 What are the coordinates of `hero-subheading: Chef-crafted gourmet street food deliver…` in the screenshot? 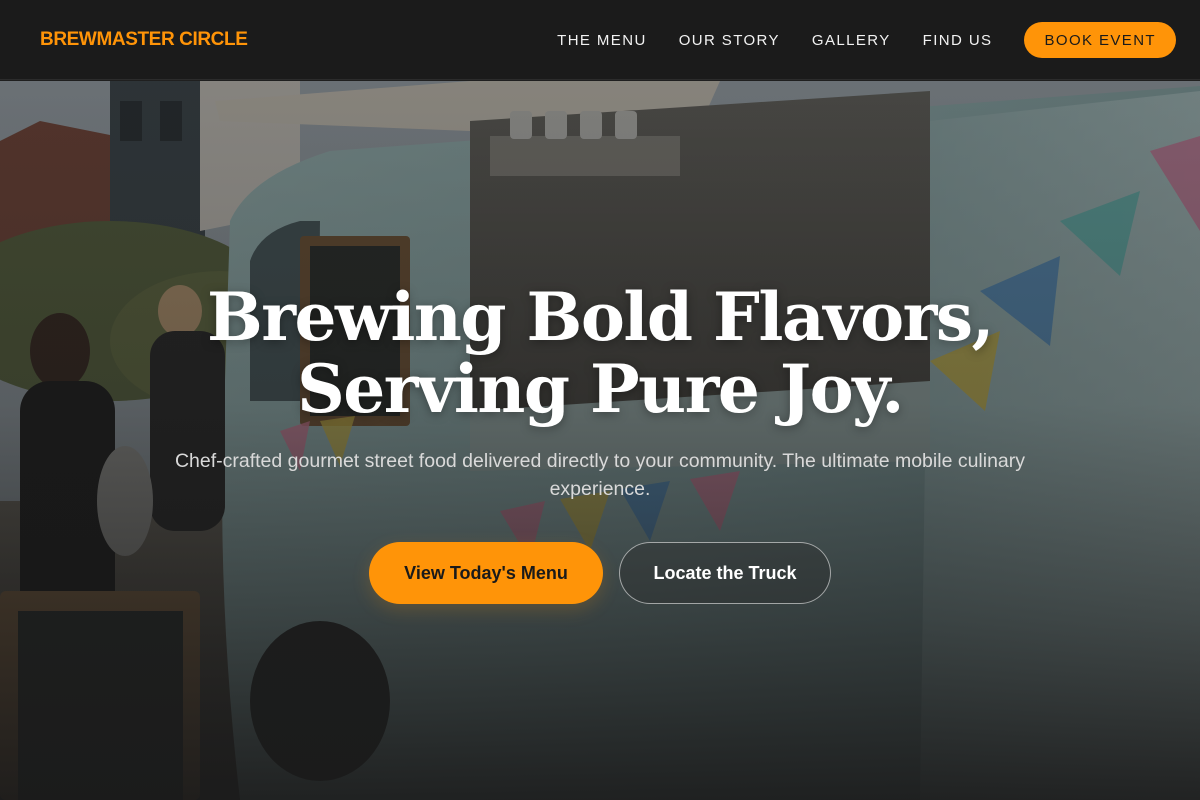 It's located at (600, 475).